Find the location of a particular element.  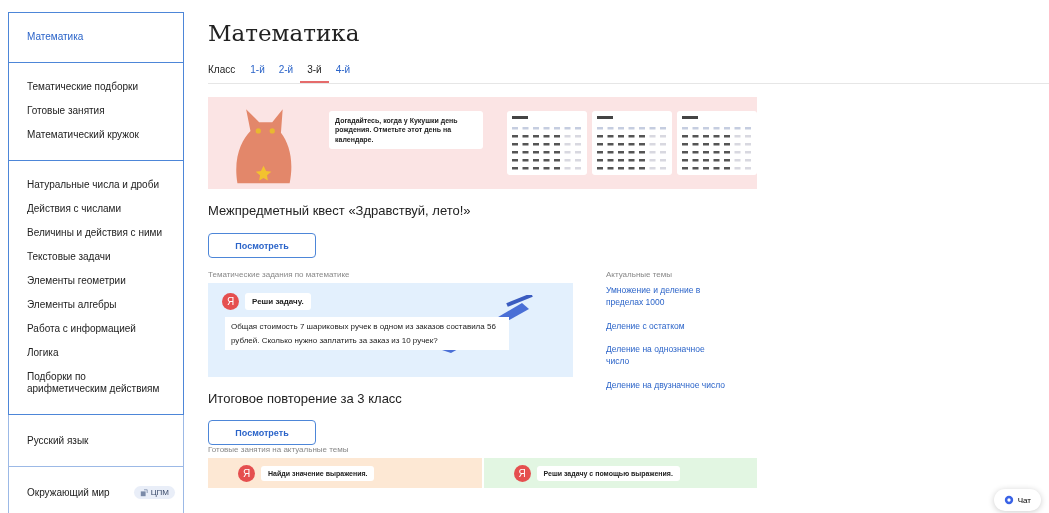

sidebar-item: Величины и действия с ними is located at coordinates (96, 233).